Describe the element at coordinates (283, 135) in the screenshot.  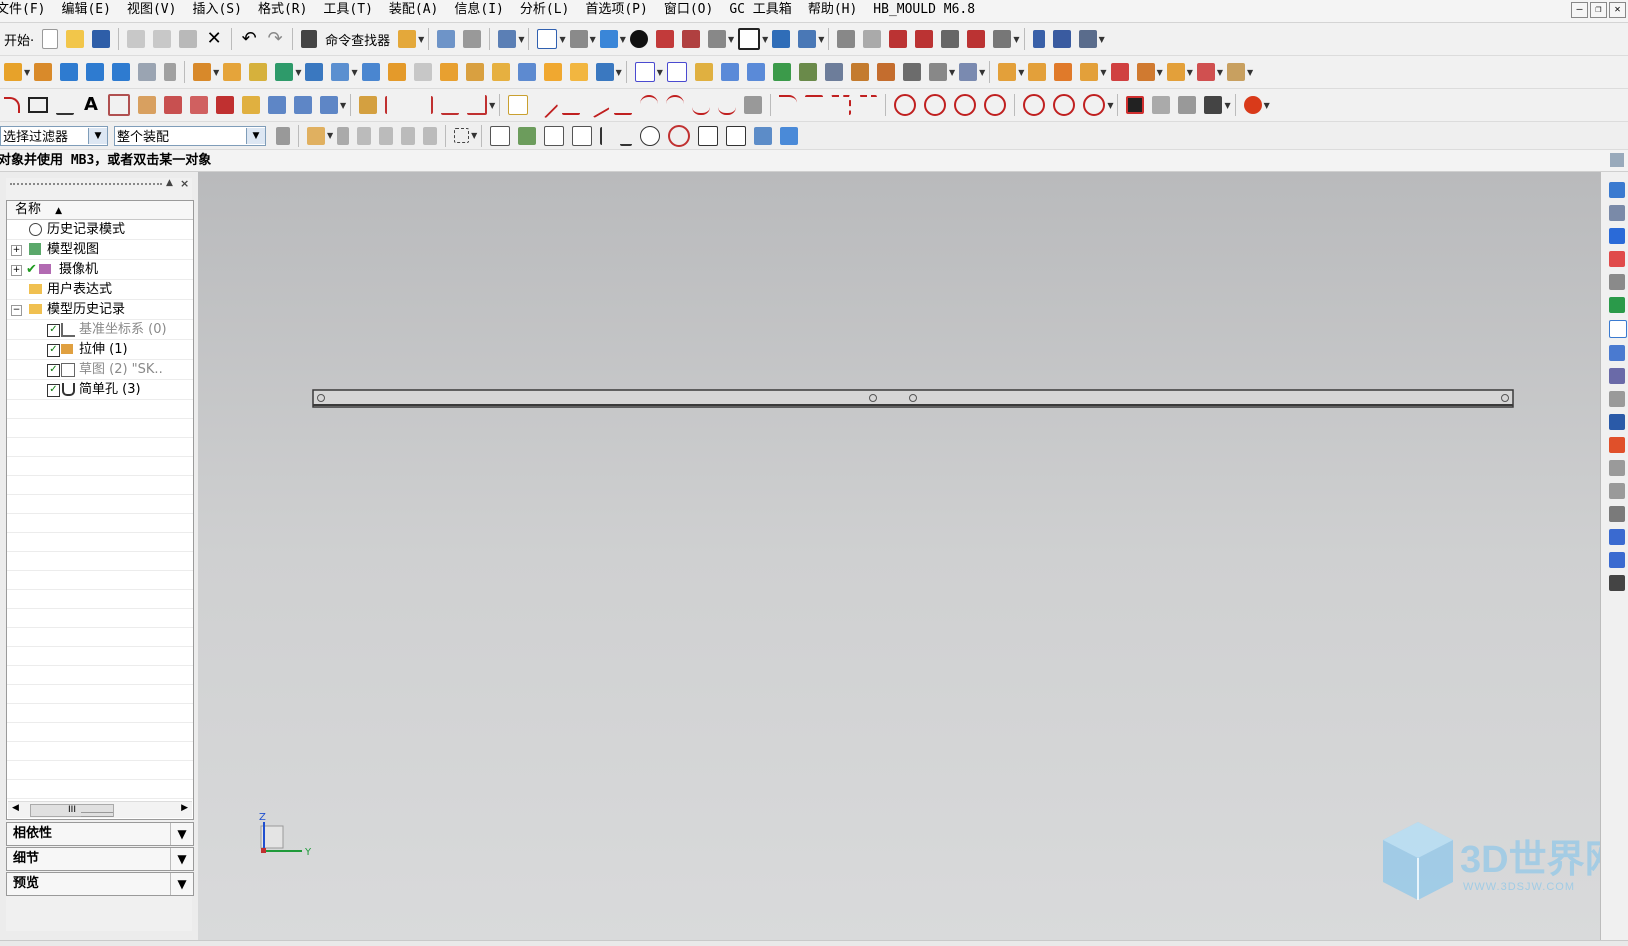
I see `filter-reset-icon` at that location.